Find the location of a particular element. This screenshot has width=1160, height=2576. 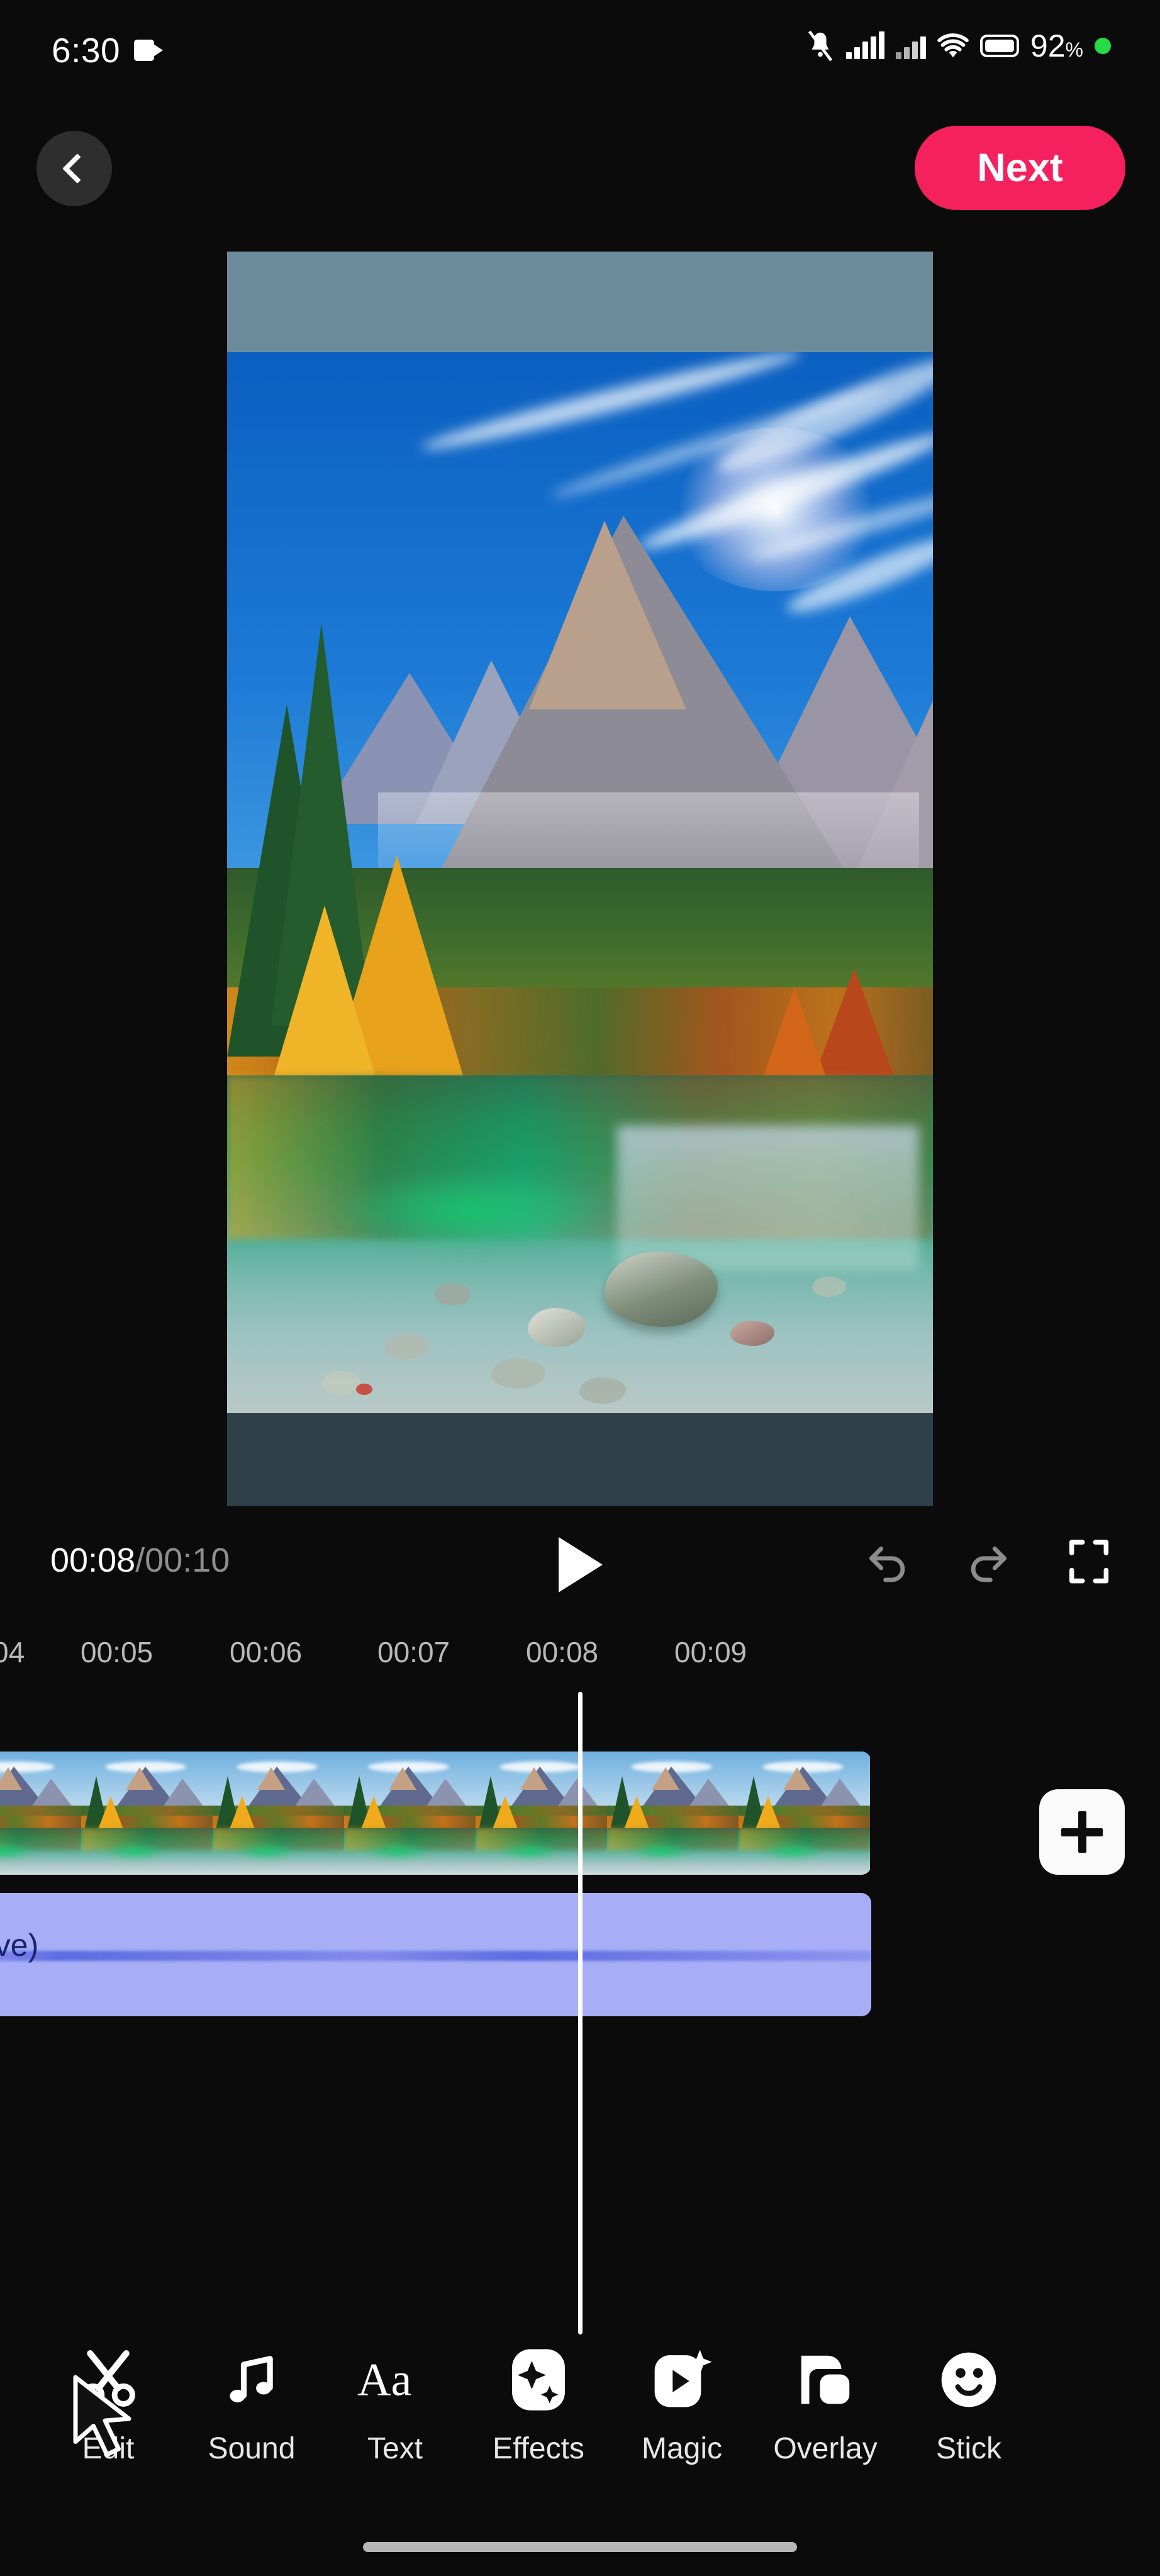

tool-label: Edit is located at coordinates (108, 2448).